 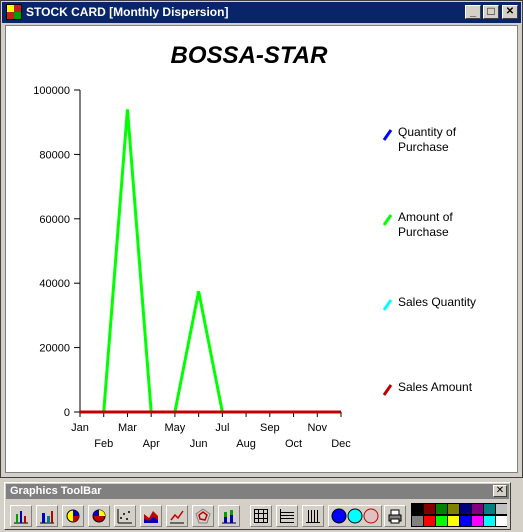 I want to click on app-icon, so click(x=14, y=12).